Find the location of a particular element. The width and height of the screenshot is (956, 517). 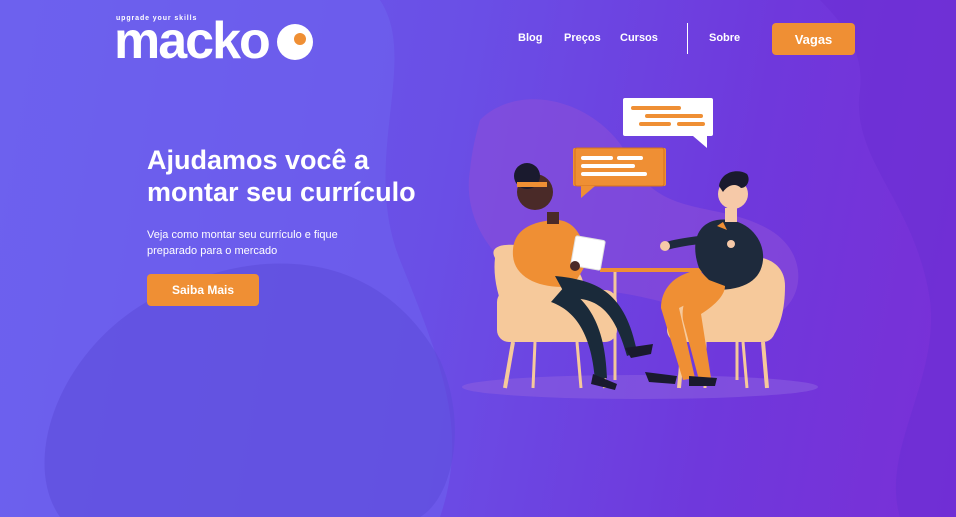

brand-name: macko is located at coordinates (191, 38).